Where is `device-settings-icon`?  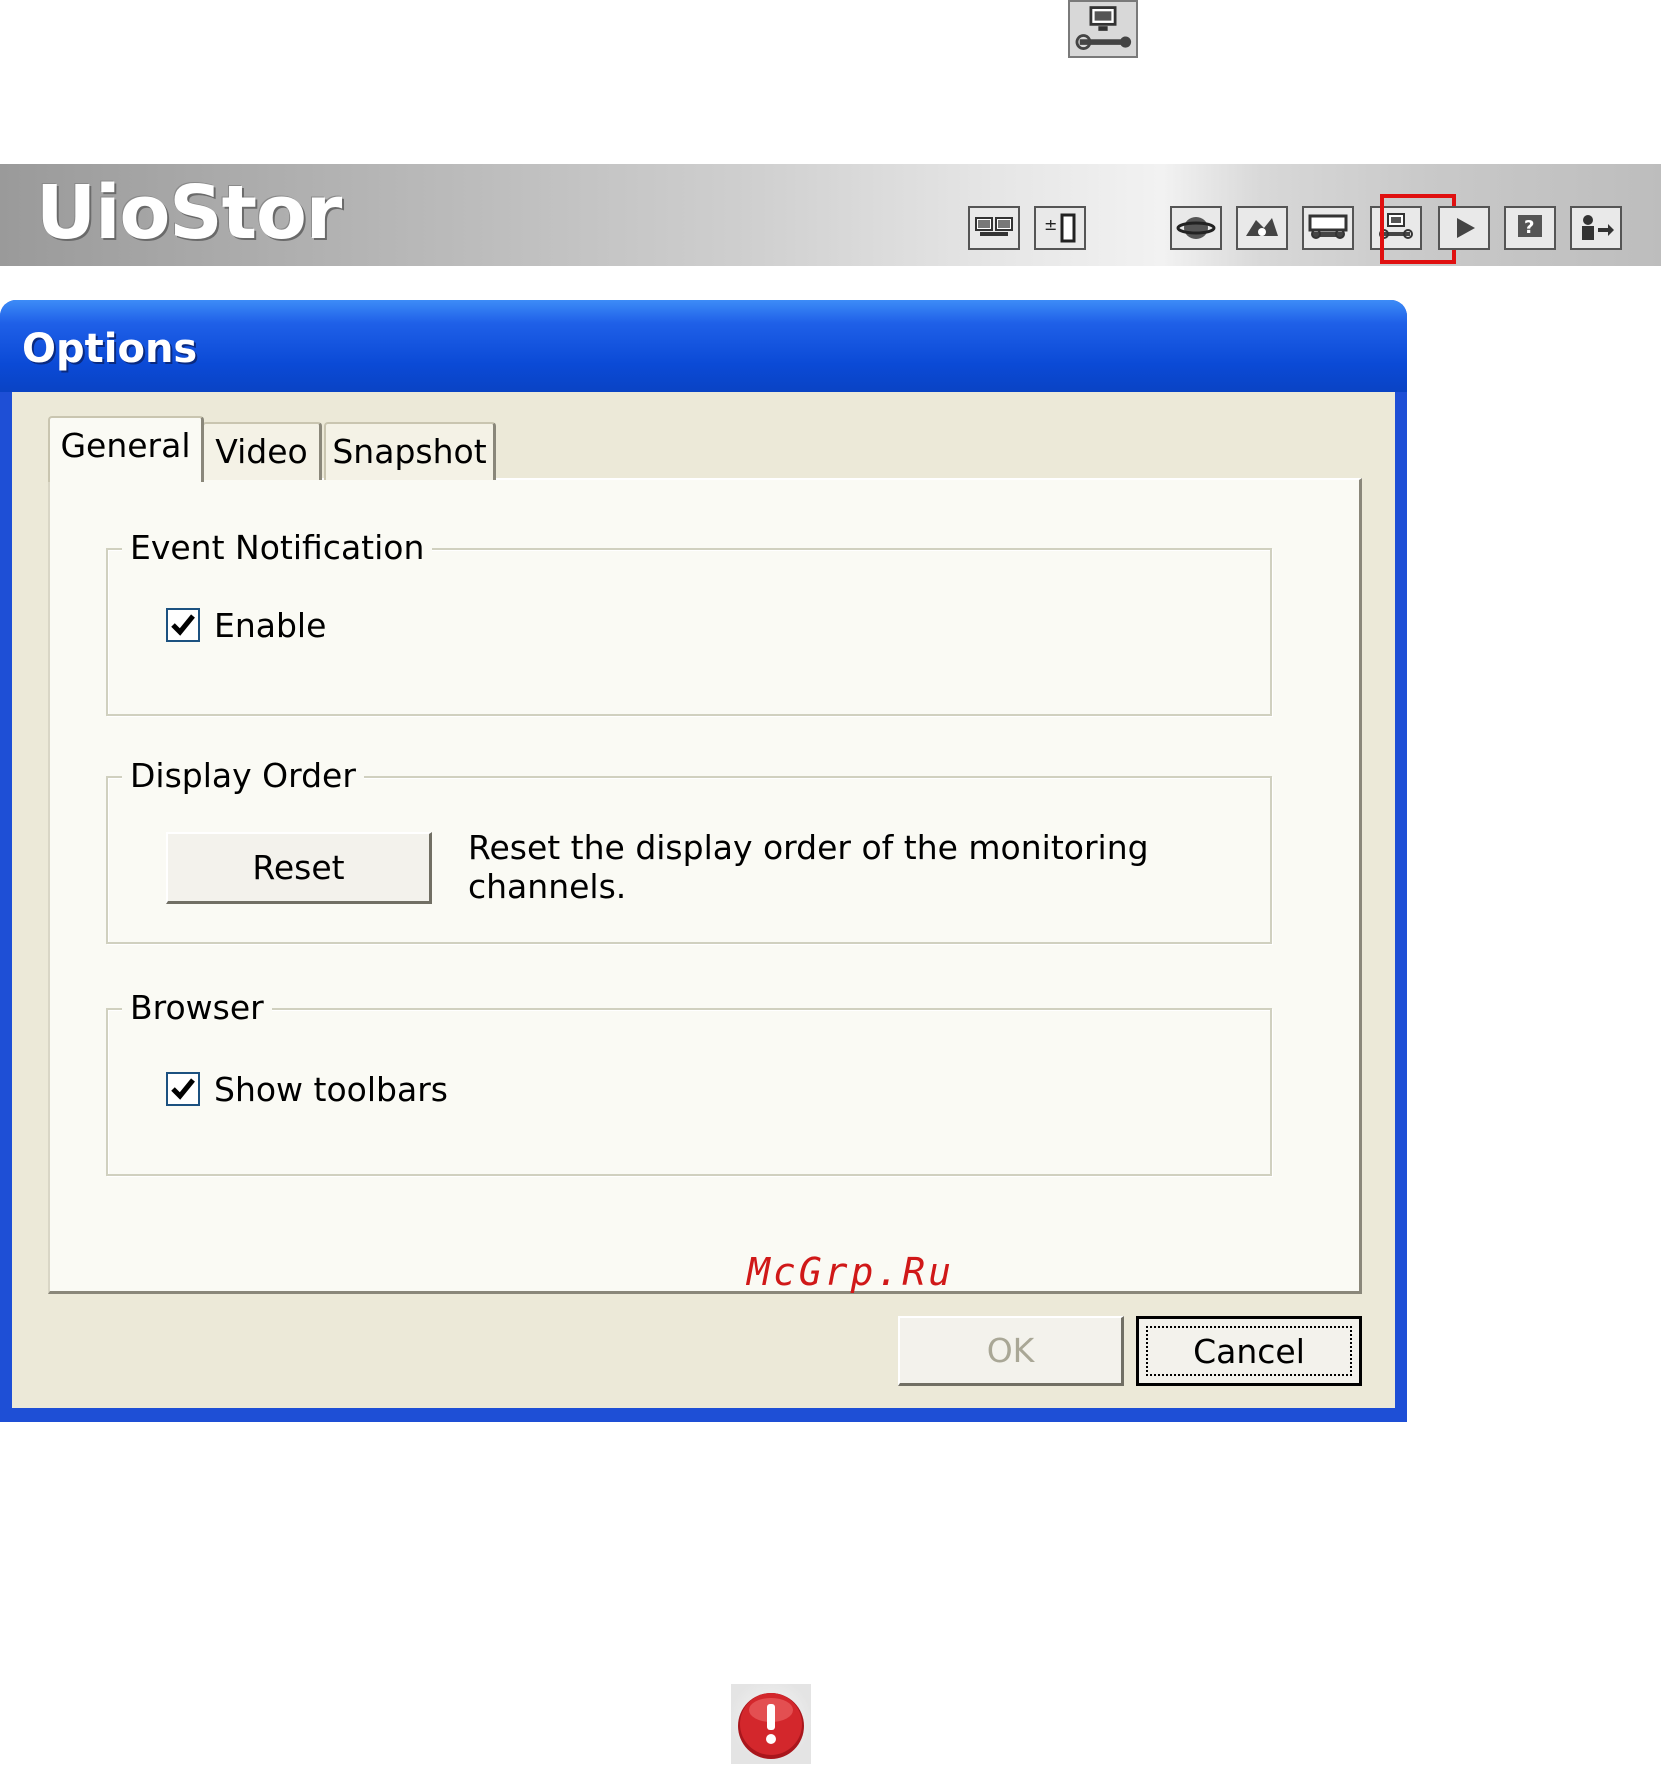
device-settings-icon is located at coordinates (1328, 228).